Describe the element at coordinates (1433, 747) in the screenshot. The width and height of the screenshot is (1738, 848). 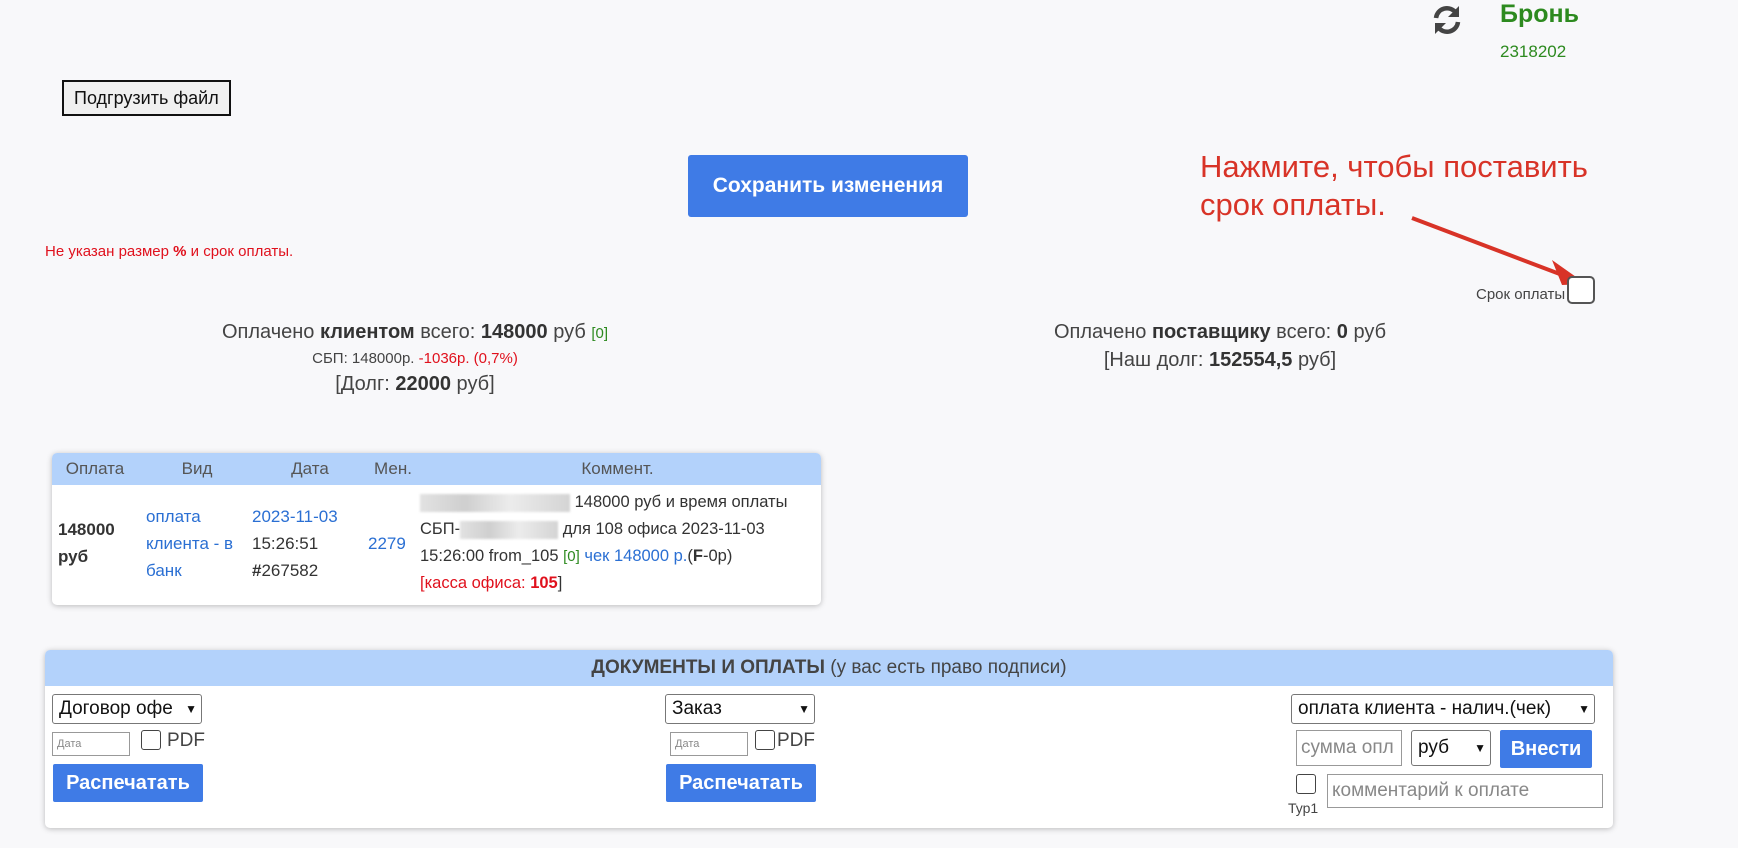
I see `currency-value: руб` at that location.